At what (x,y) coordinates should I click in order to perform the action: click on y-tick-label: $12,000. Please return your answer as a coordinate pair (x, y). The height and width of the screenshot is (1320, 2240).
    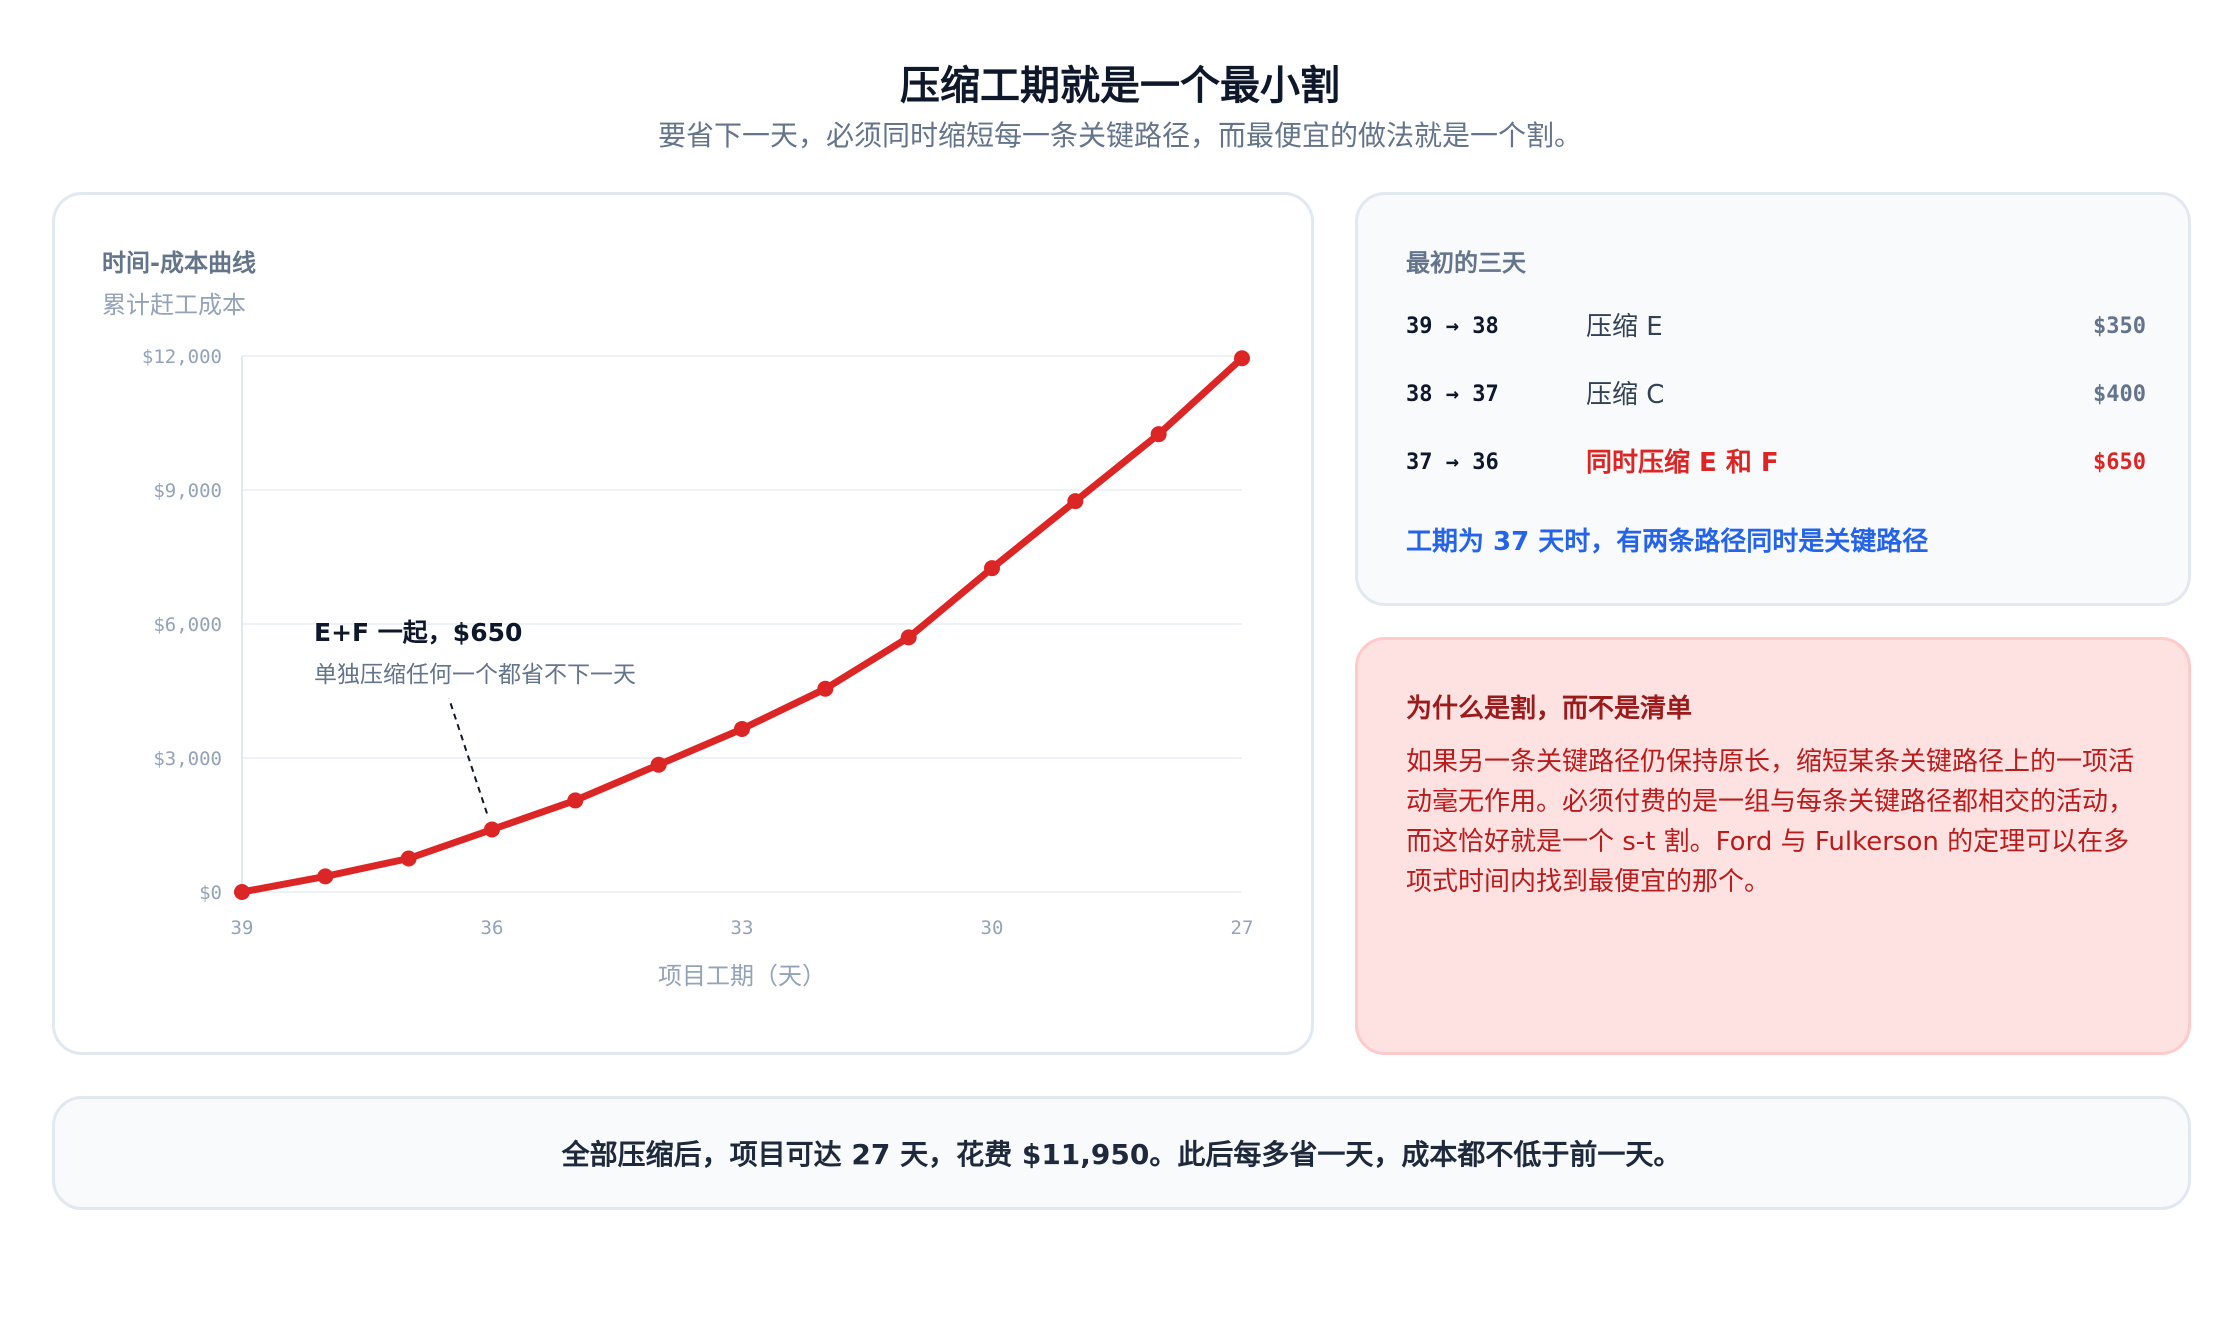
    Looking at the image, I should click on (182, 357).